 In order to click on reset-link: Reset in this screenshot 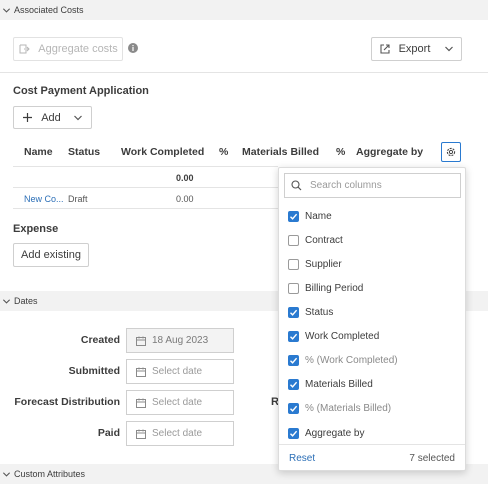, I will do `click(302, 458)`.